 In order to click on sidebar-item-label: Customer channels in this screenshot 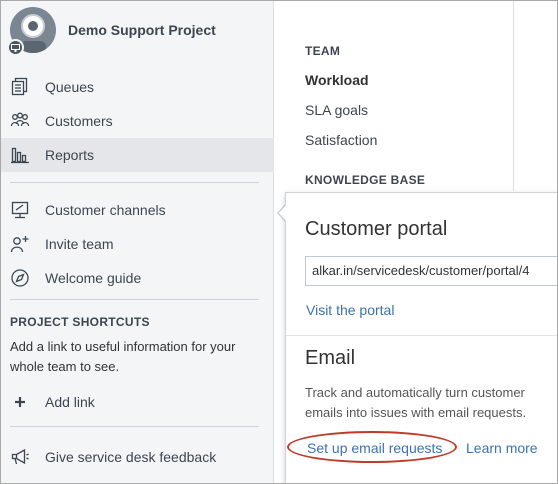, I will do `click(105, 210)`.